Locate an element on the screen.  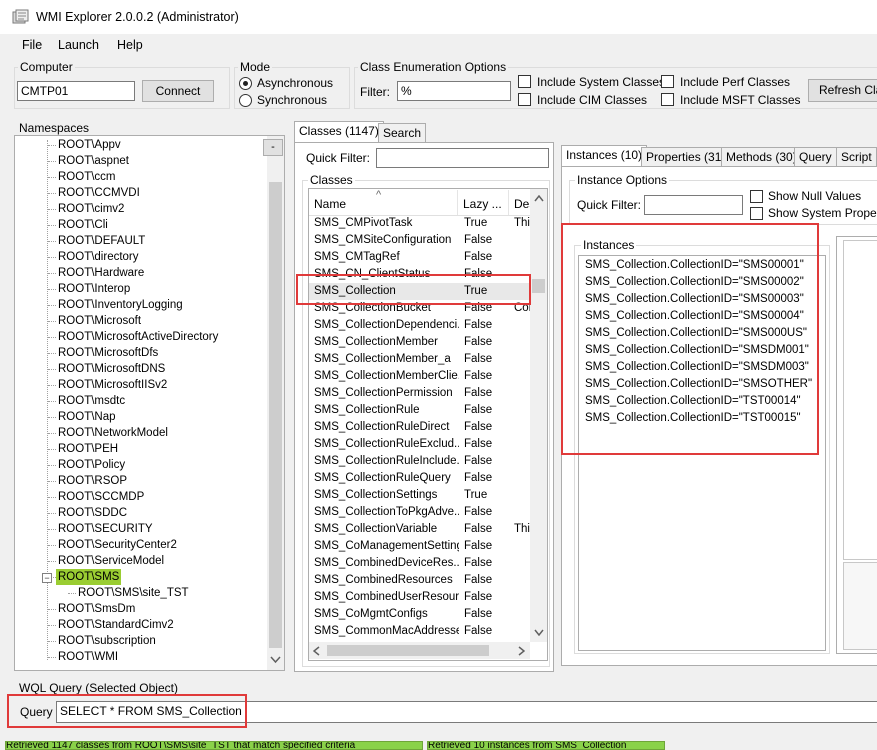
class-row: SMS_CombinedDeviceRes... False is located at coordinates (419, 563).